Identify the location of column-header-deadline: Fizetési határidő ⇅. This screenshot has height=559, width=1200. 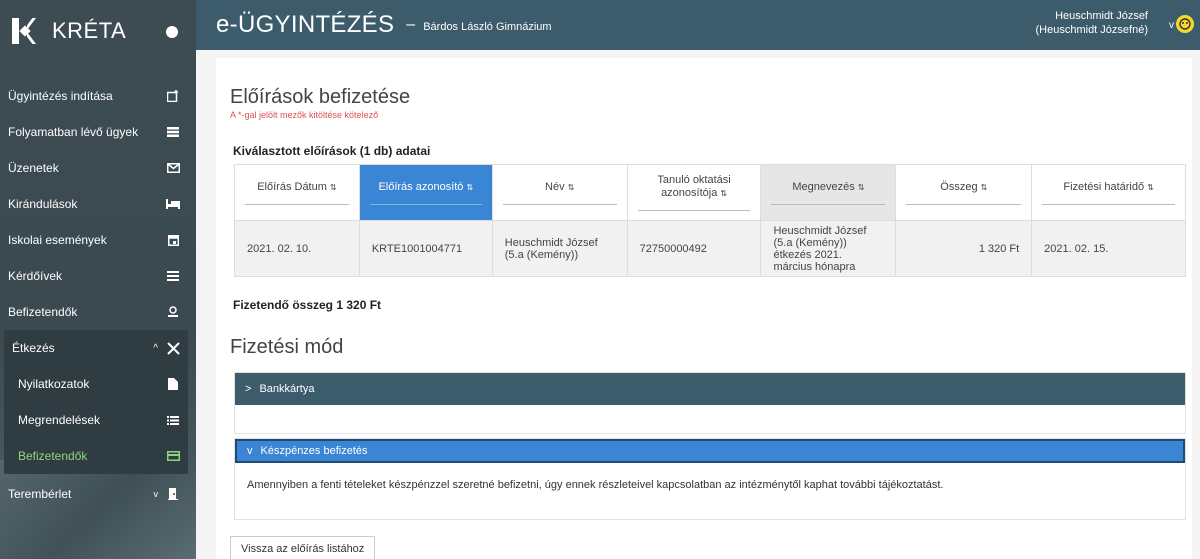
(1108, 192).